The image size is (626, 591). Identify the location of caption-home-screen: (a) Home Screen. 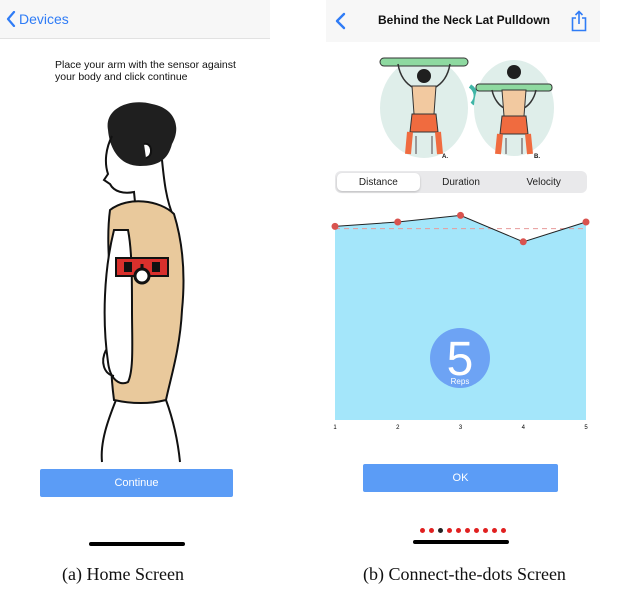
(123, 574).